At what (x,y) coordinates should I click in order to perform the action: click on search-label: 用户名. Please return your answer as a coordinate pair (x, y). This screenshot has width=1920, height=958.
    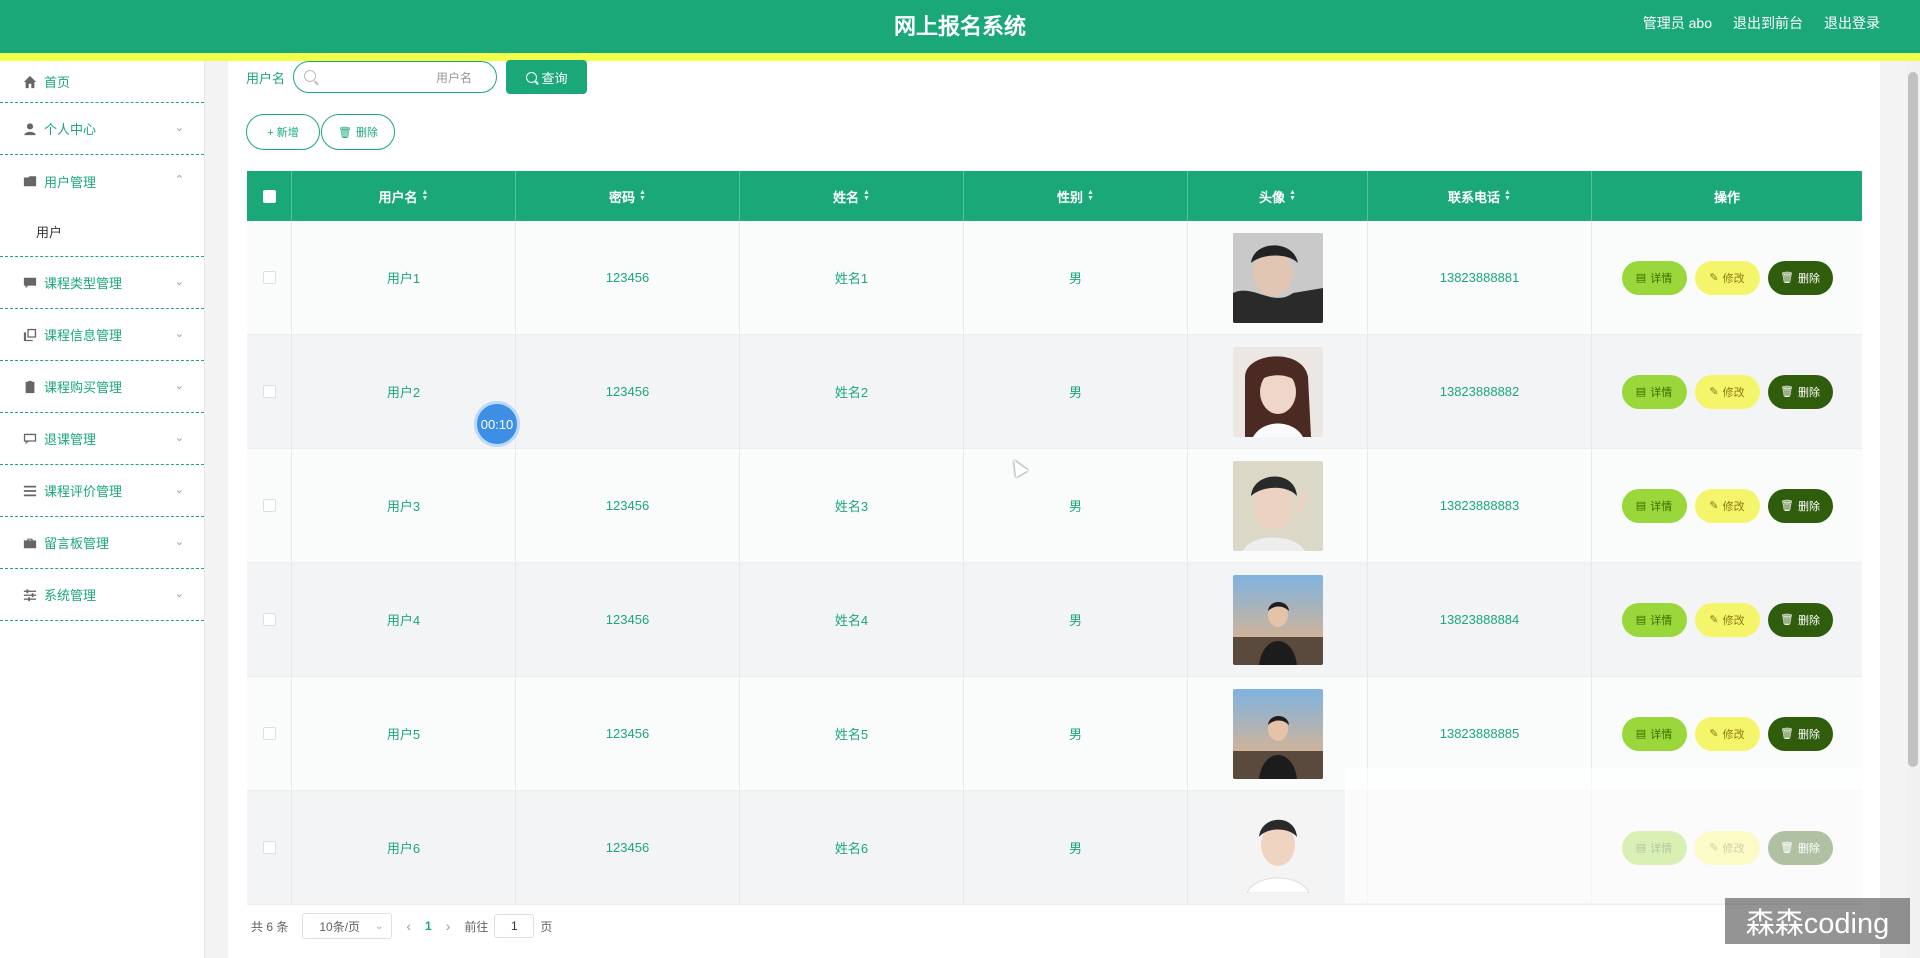
    Looking at the image, I should click on (266, 78).